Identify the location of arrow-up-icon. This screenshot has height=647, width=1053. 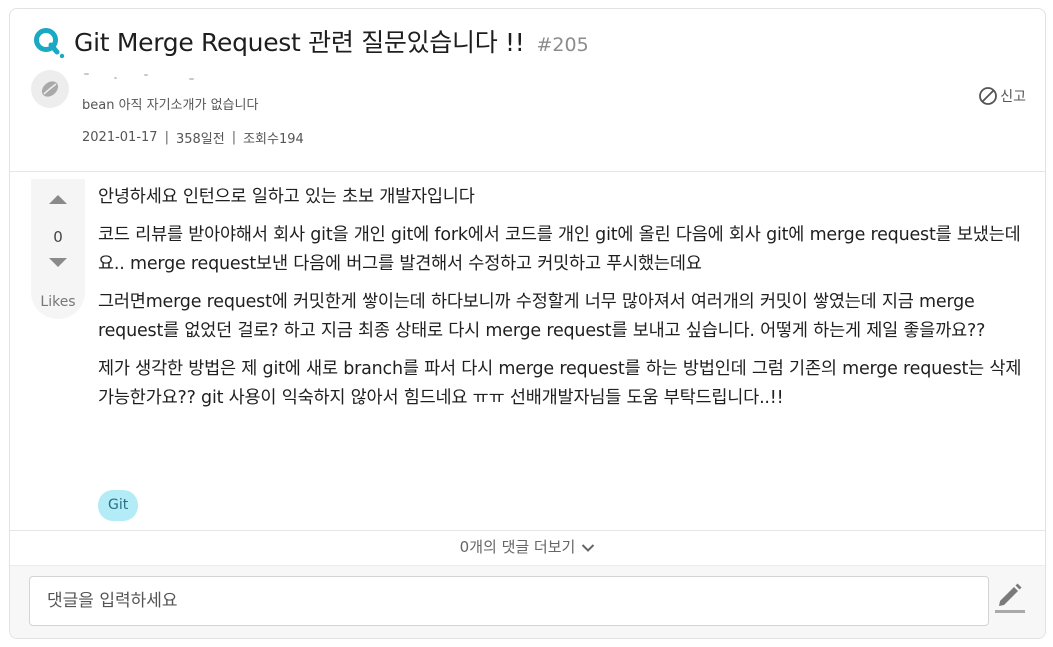
(58, 199).